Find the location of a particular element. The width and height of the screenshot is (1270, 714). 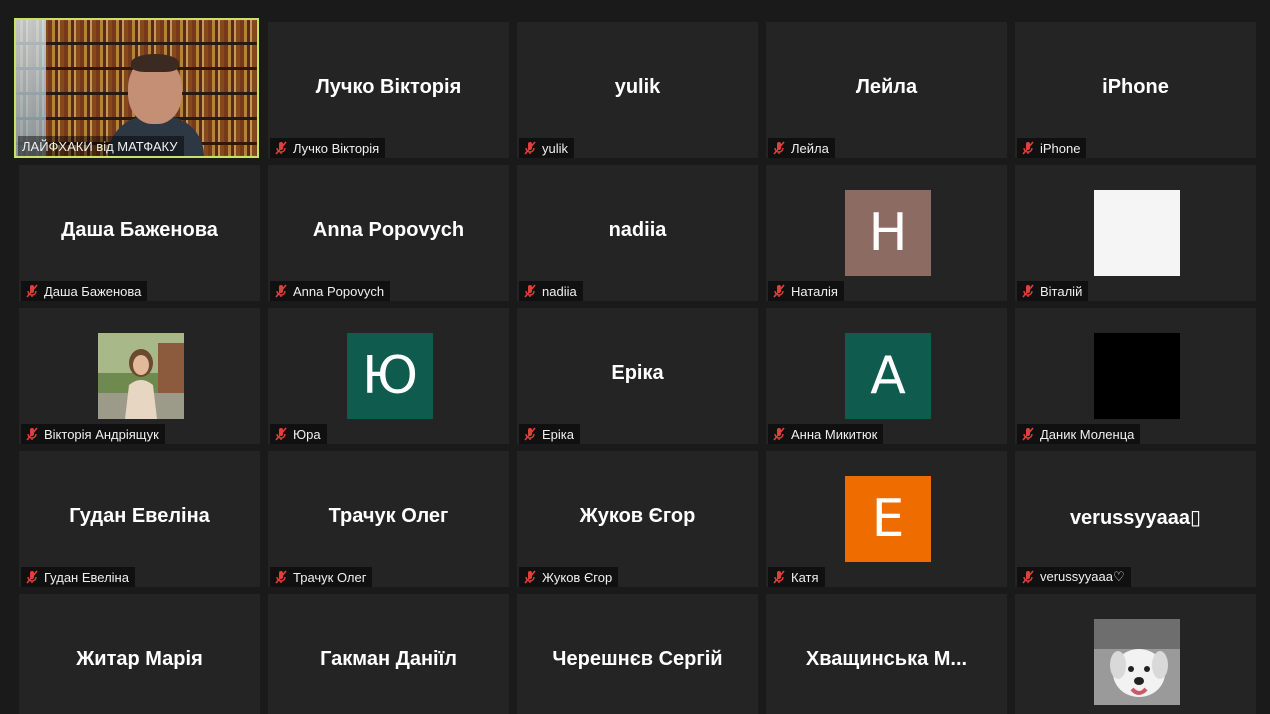

video-tile: Anna Popovych Anna Popovych is located at coordinates (388, 233).